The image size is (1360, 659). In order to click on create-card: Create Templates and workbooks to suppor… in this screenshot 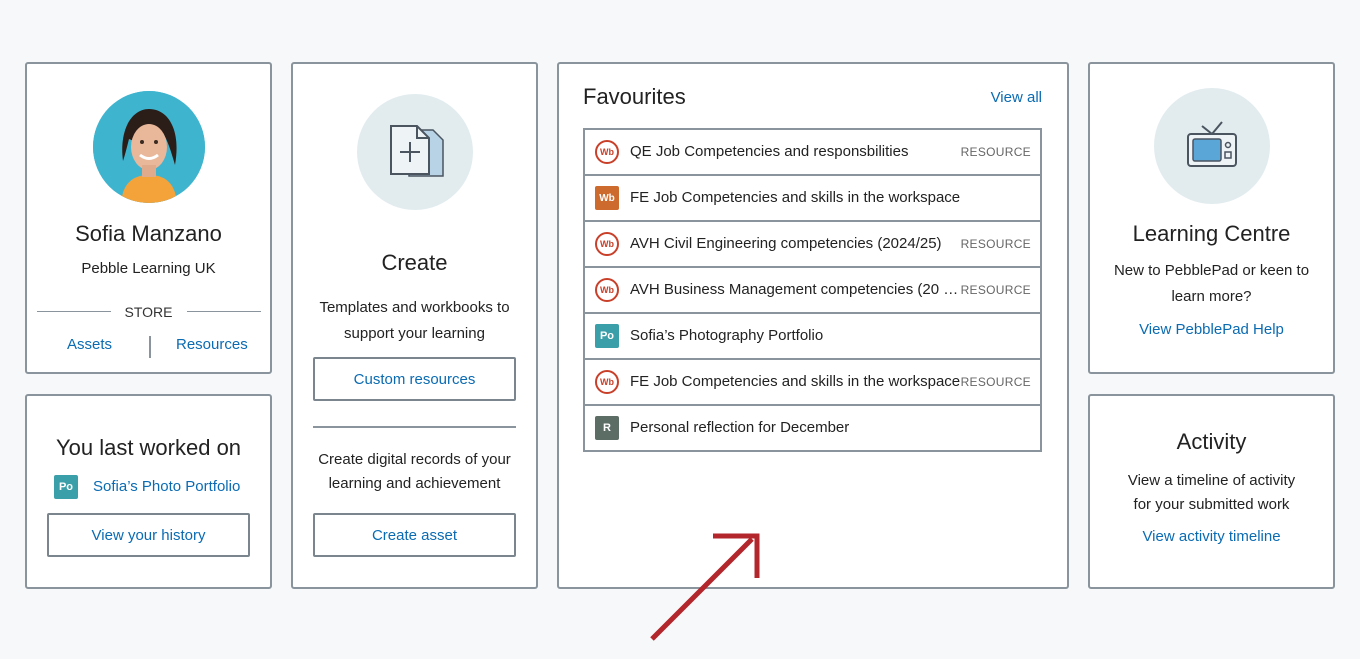, I will do `click(414, 325)`.